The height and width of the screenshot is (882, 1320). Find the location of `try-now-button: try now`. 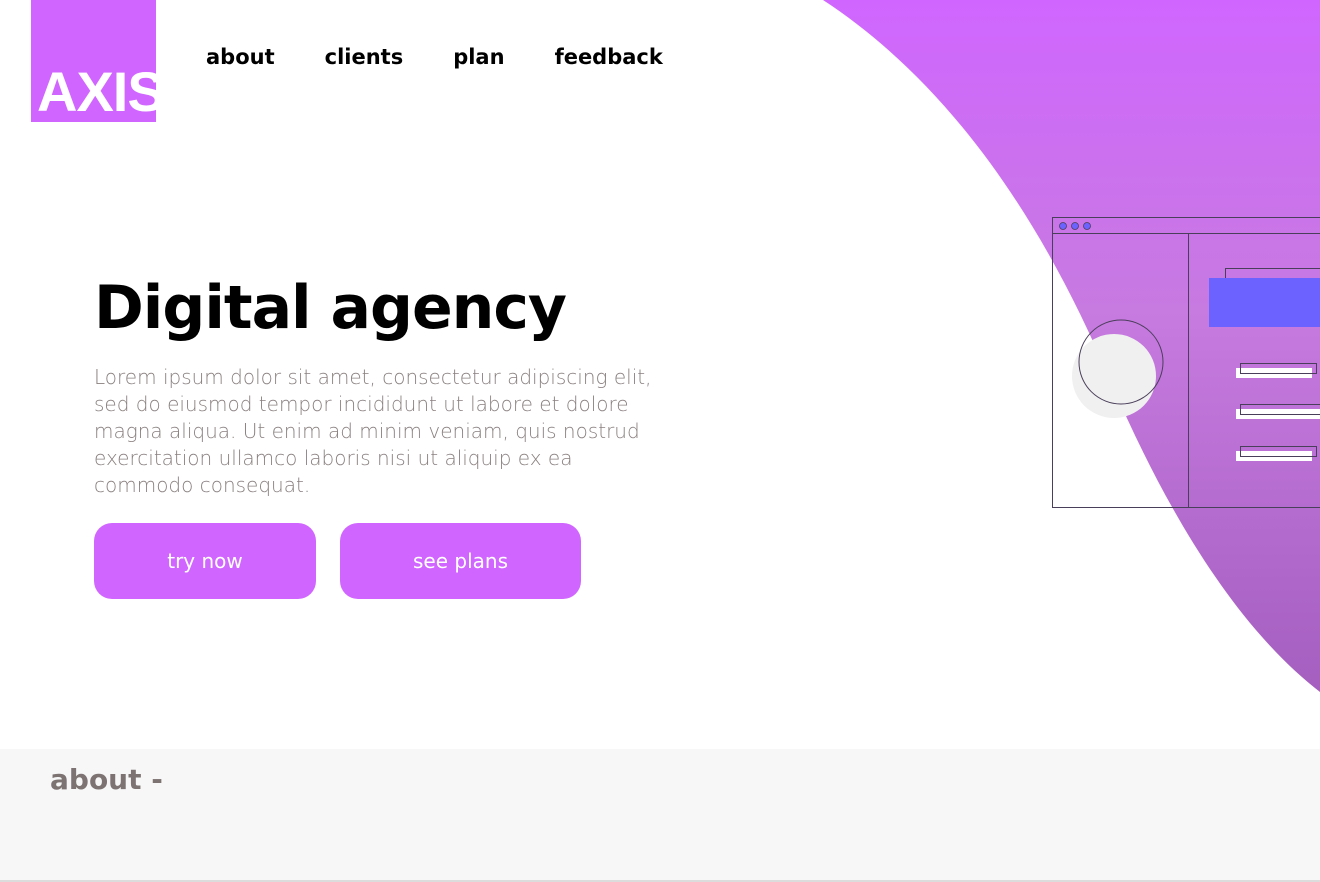

try-now-button: try now is located at coordinates (205, 561).